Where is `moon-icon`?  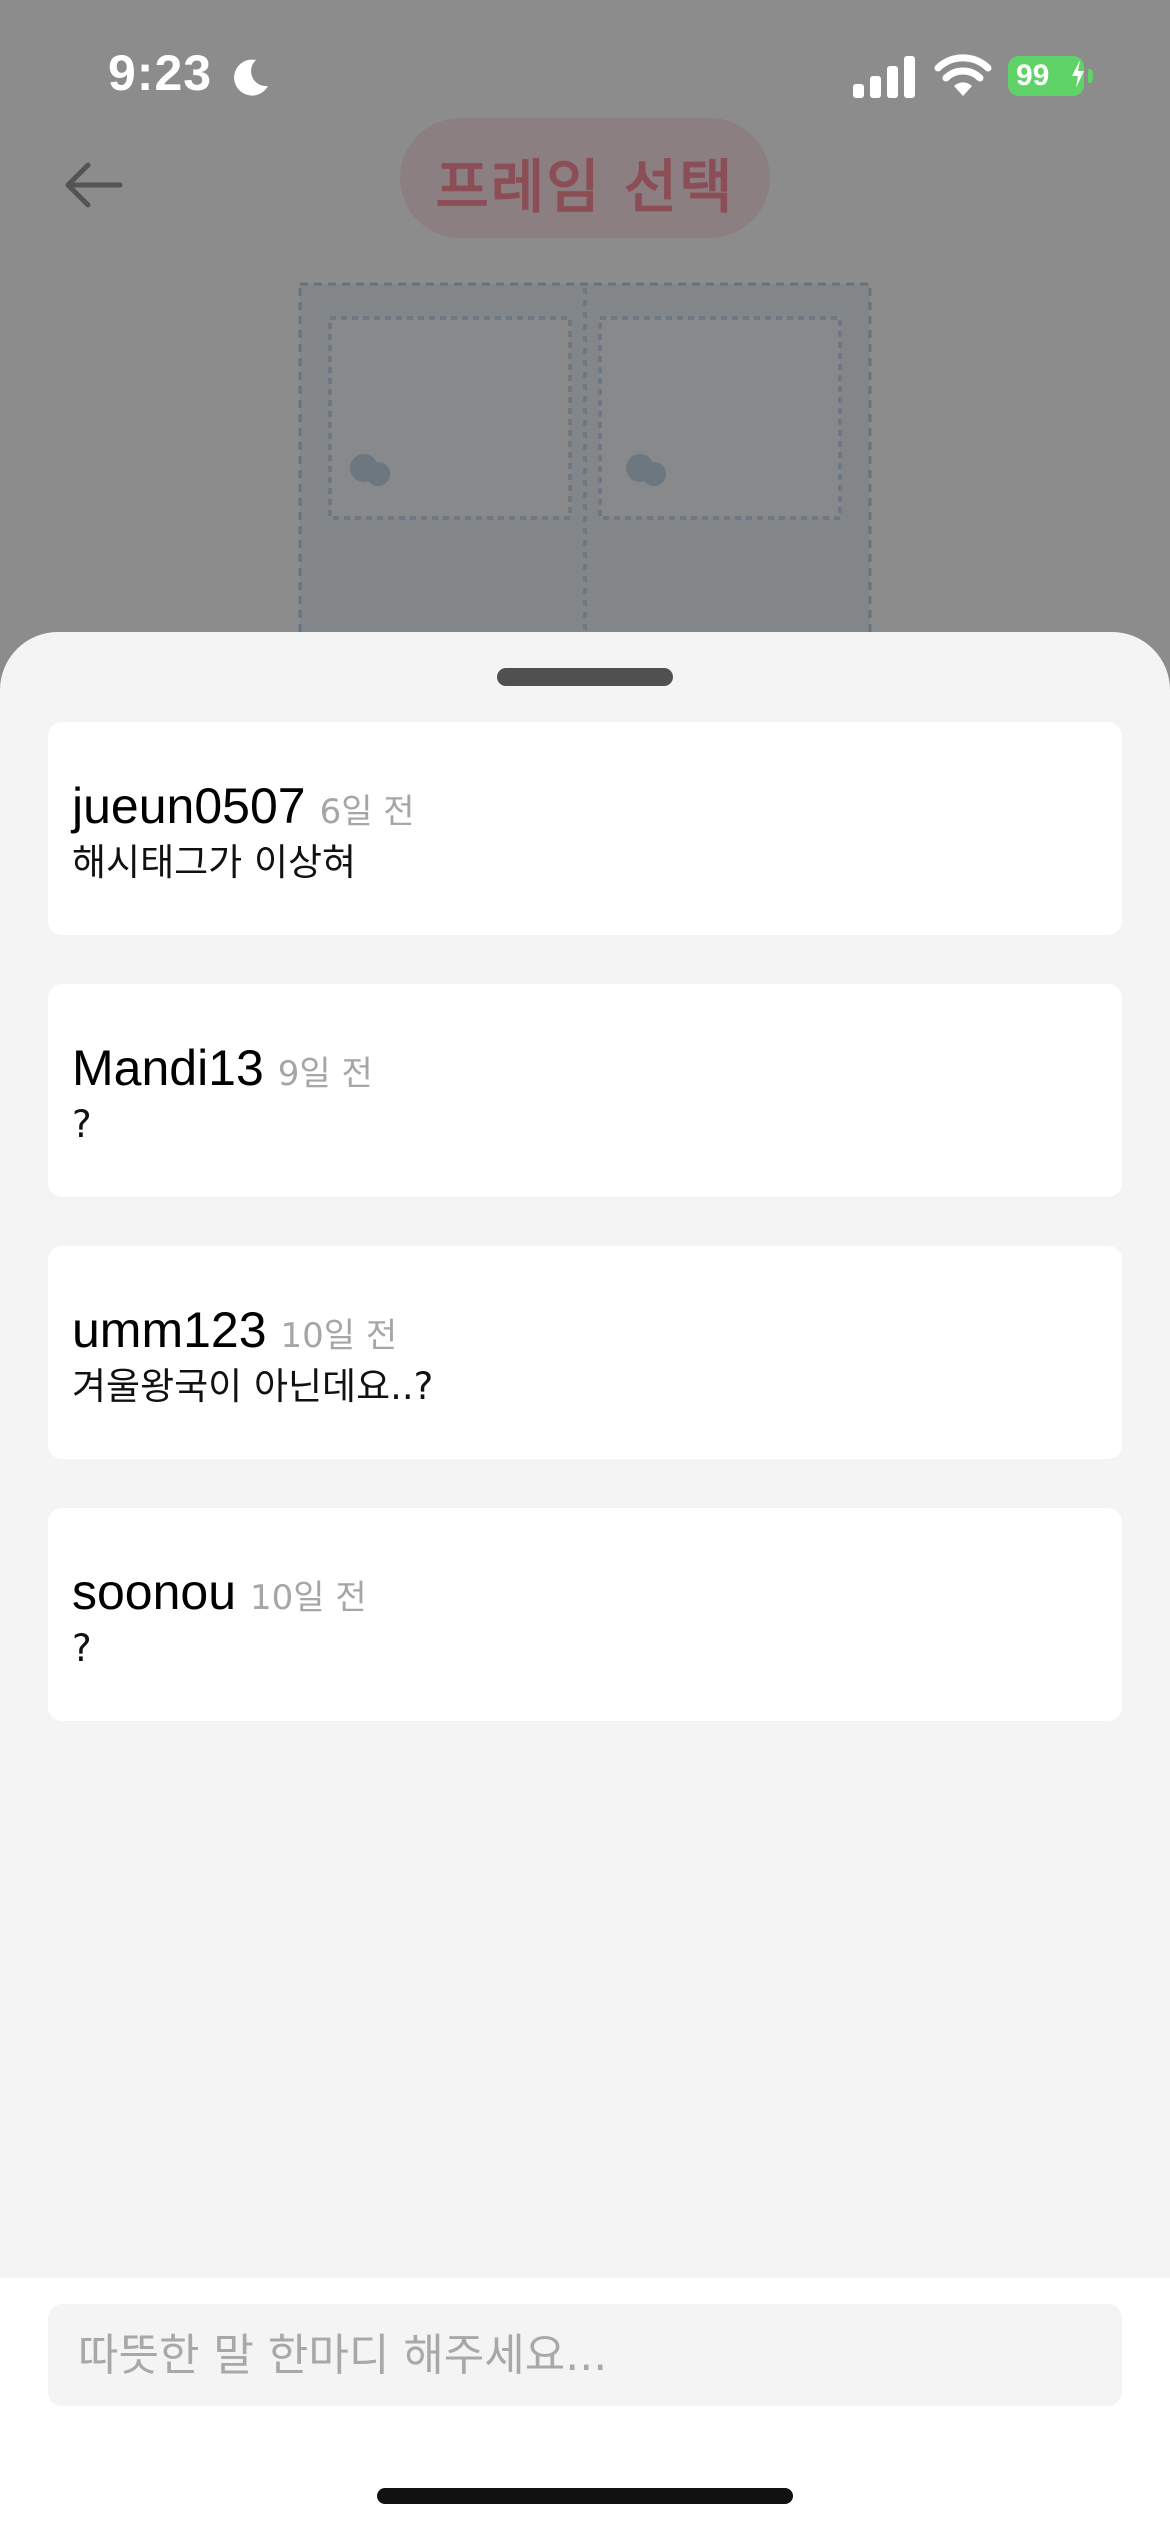
moon-icon is located at coordinates (251, 77).